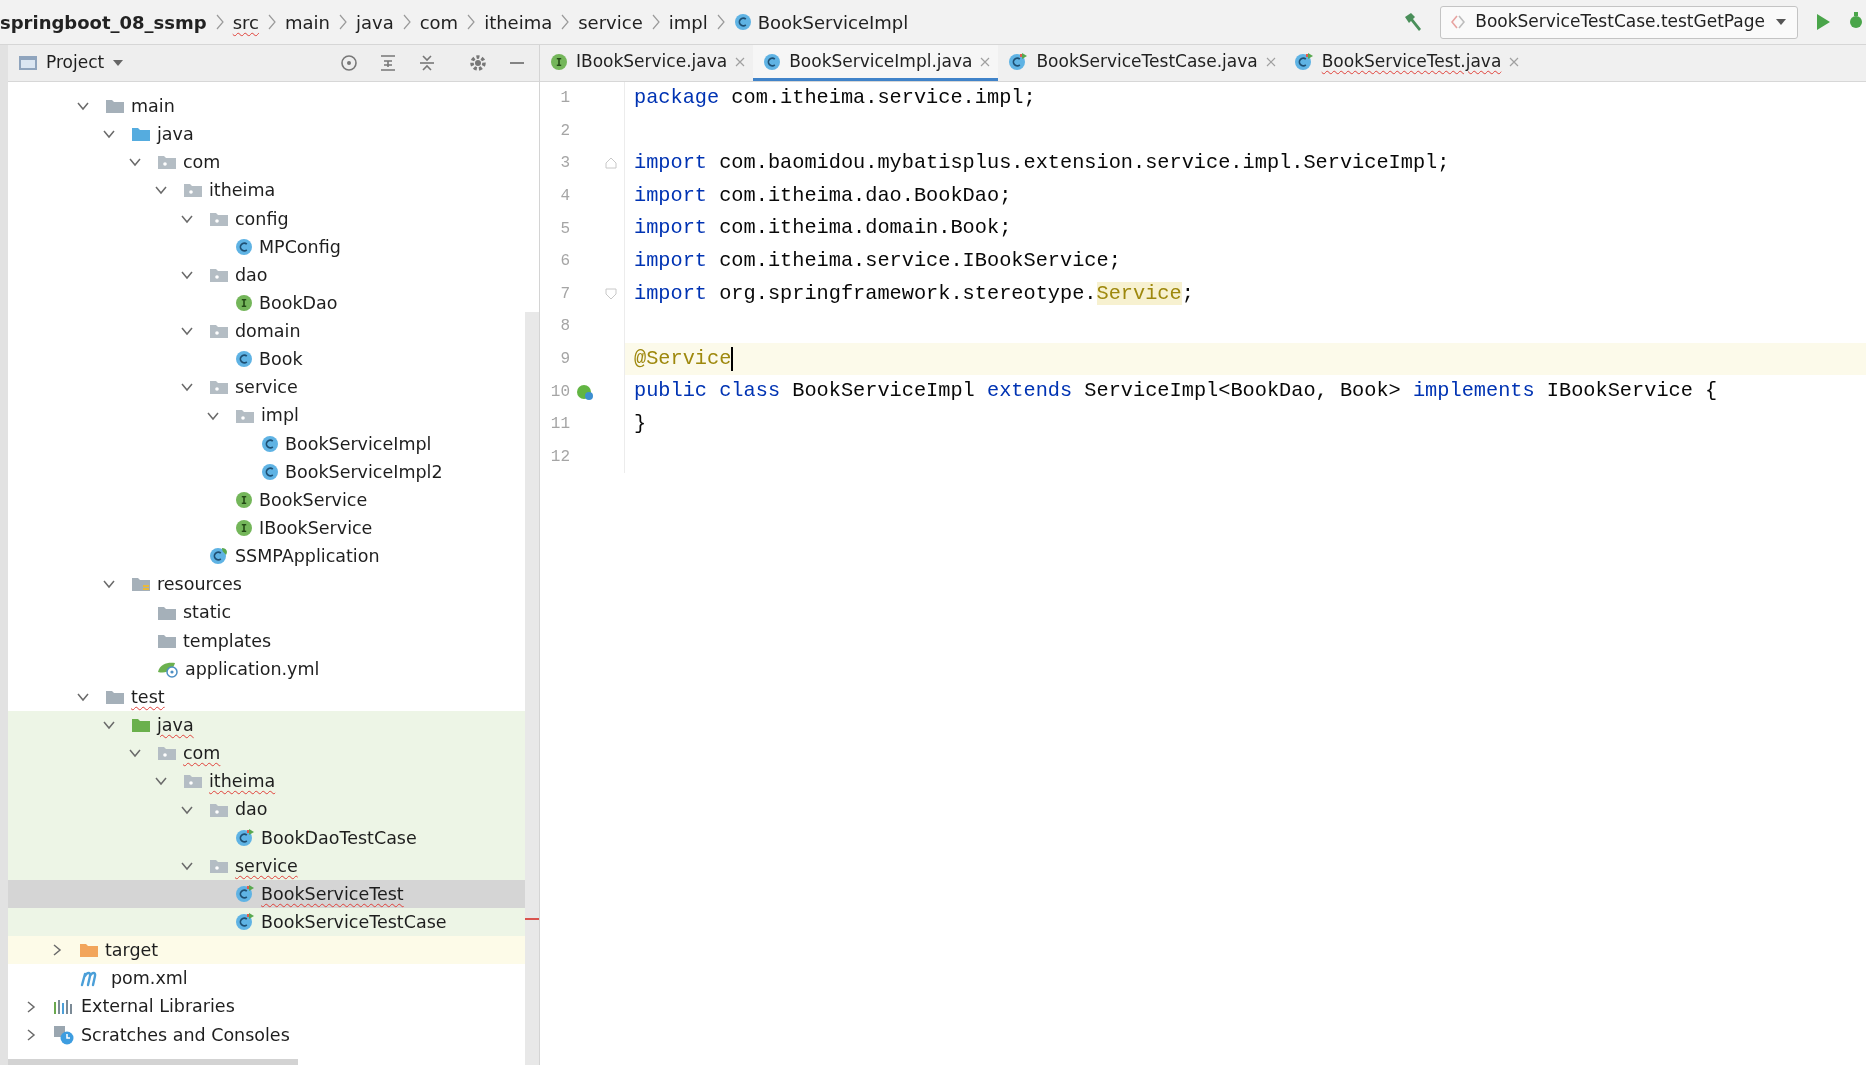 This screenshot has height=1065, width=1866. I want to click on tree-row: Scratches and Consoles, so click(266, 1034).